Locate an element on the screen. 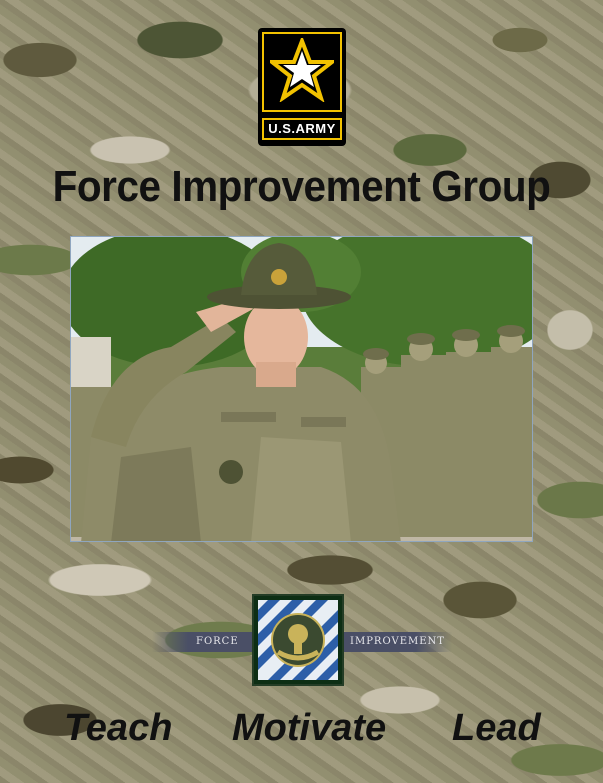 The width and height of the screenshot is (603, 783). motto-teach: Teach is located at coordinates (118, 728).